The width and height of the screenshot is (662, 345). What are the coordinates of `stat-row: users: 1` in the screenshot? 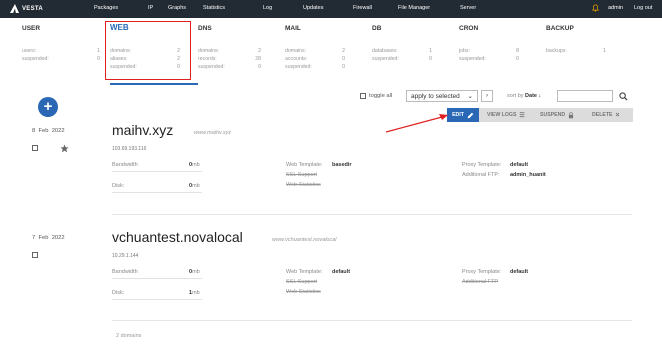 It's located at (61, 51).